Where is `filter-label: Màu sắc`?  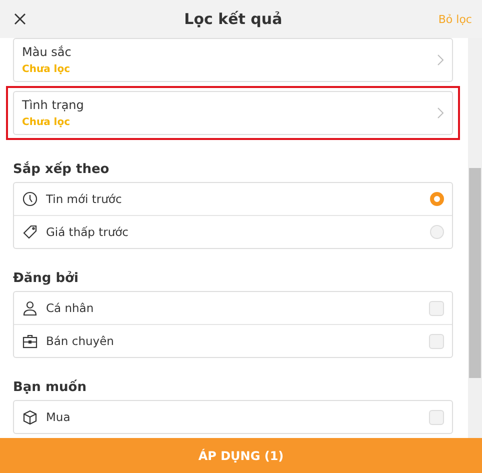
filter-label: Màu sắc is located at coordinates (47, 52).